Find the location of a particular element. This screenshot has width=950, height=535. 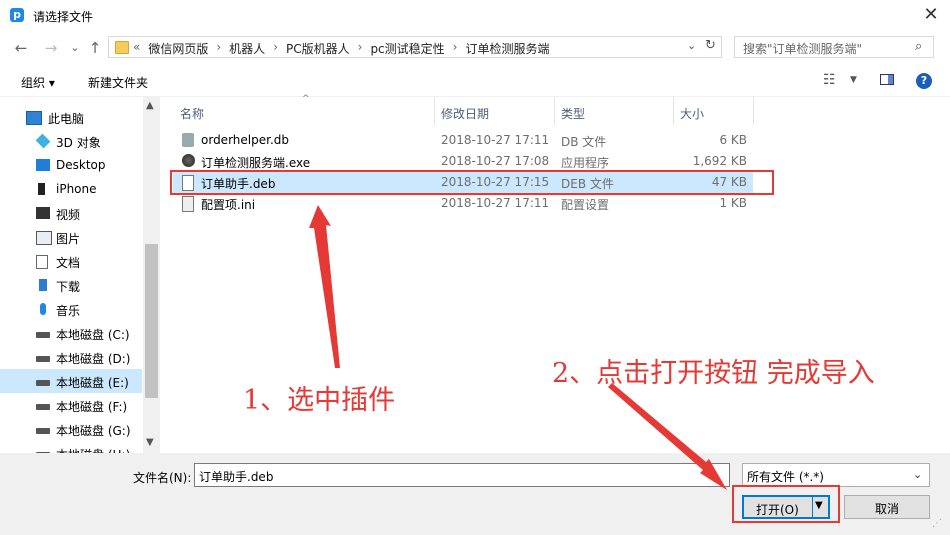

arrow-to-open-button is located at coordinates (667, 436).